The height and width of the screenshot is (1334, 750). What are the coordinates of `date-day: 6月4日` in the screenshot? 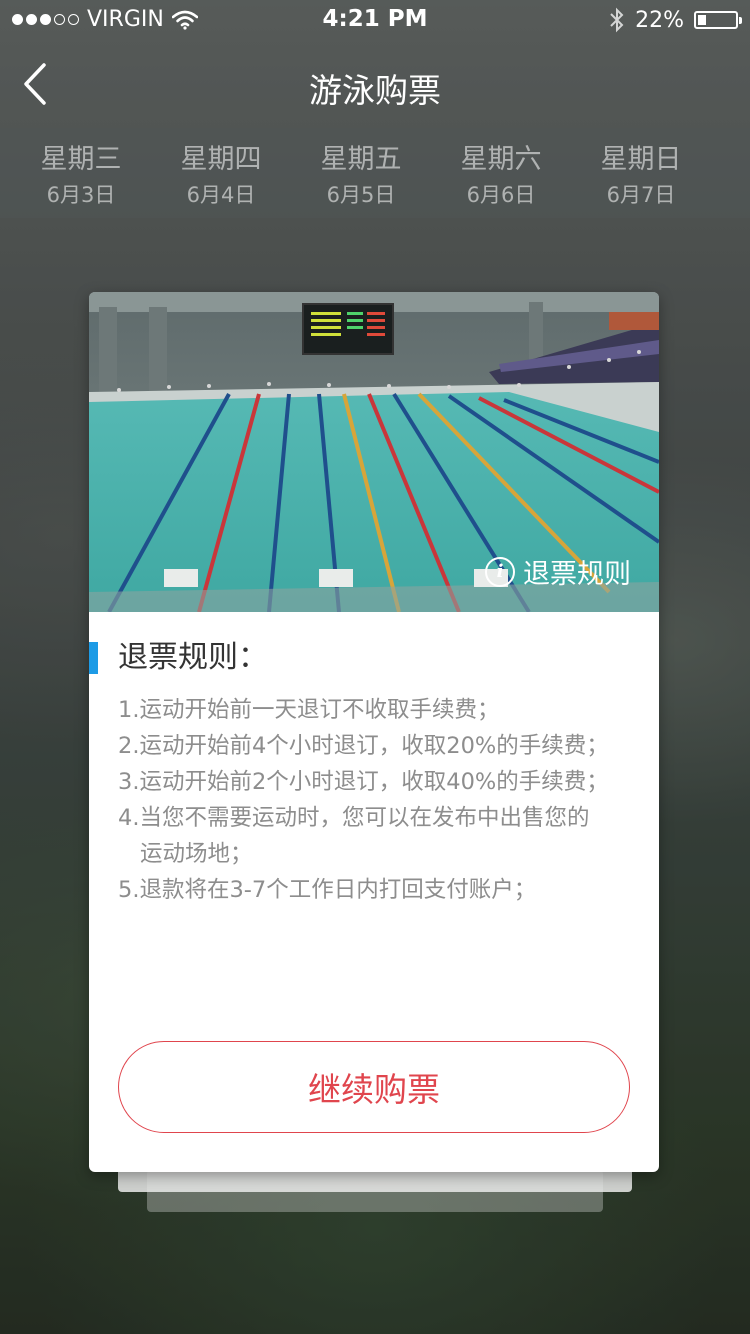 It's located at (221, 195).